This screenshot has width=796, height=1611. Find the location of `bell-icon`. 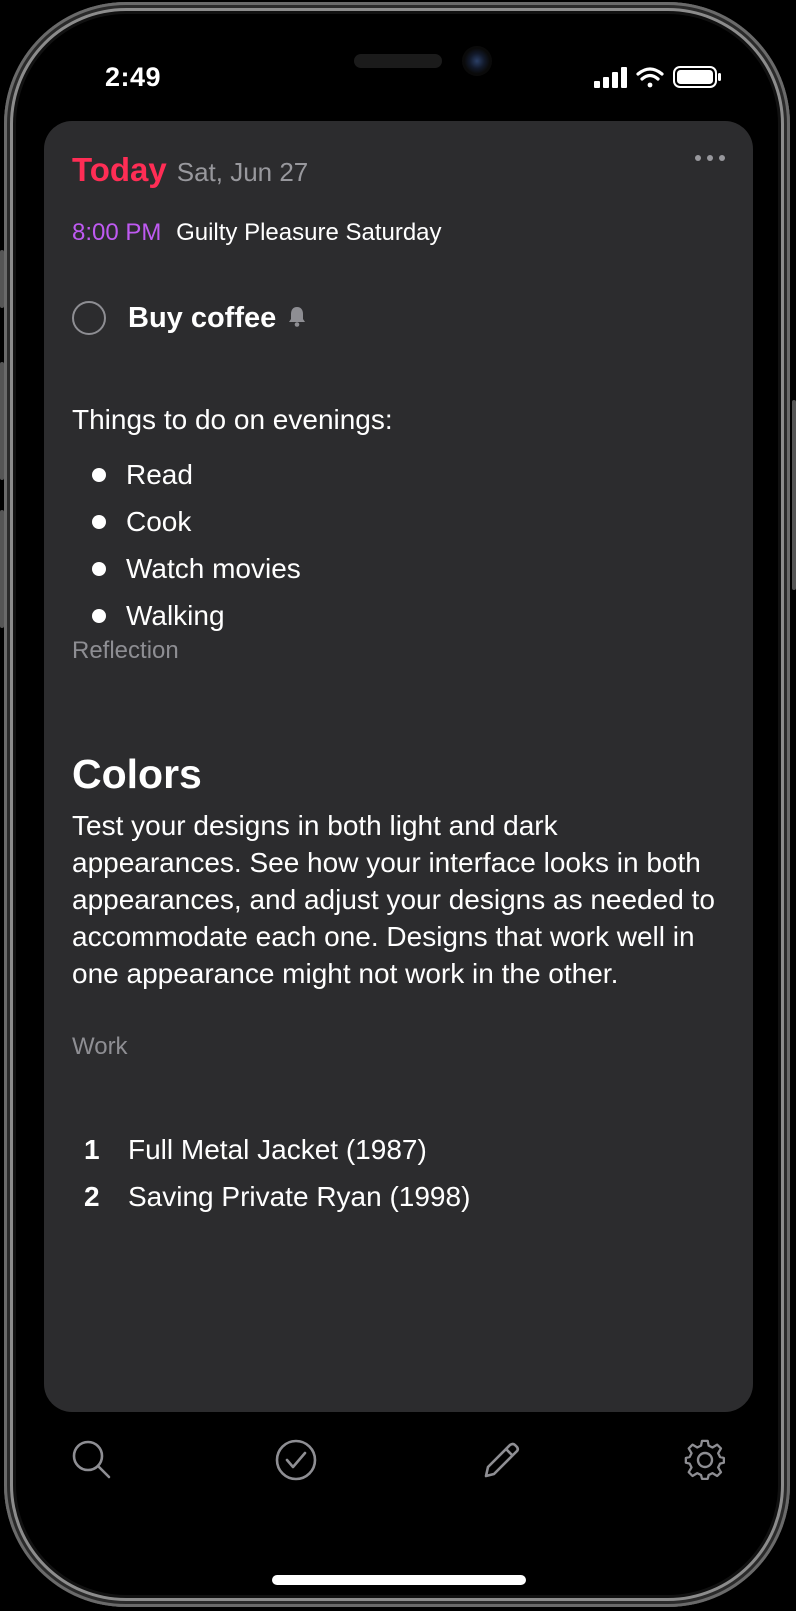

bell-icon is located at coordinates (297, 318).